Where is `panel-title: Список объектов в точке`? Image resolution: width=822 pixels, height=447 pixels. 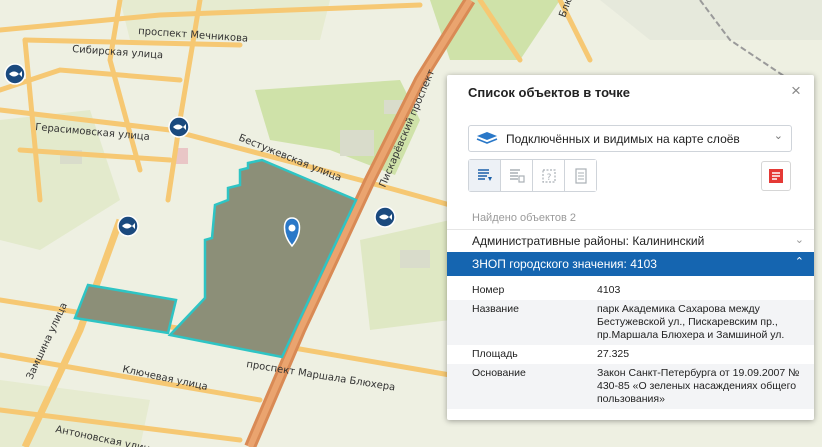
panel-title: Список объектов в точке is located at coordinates (549, 92).